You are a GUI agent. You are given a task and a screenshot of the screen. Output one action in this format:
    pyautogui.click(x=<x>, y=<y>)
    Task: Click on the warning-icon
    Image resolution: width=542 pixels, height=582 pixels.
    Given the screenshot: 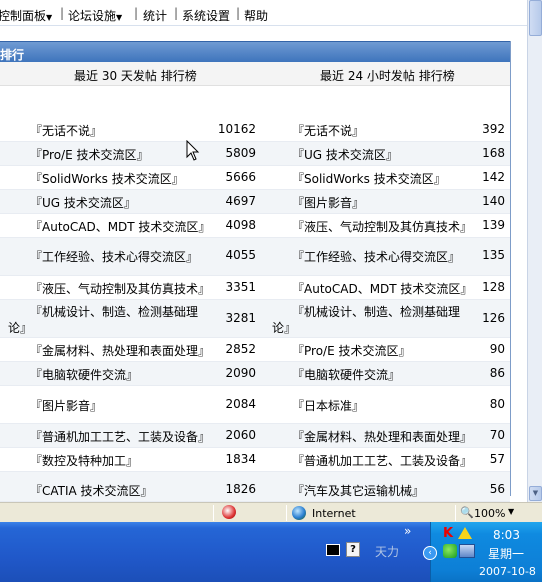 What is the action you would take?
    pyautogui.click(x=465, y=533)
    